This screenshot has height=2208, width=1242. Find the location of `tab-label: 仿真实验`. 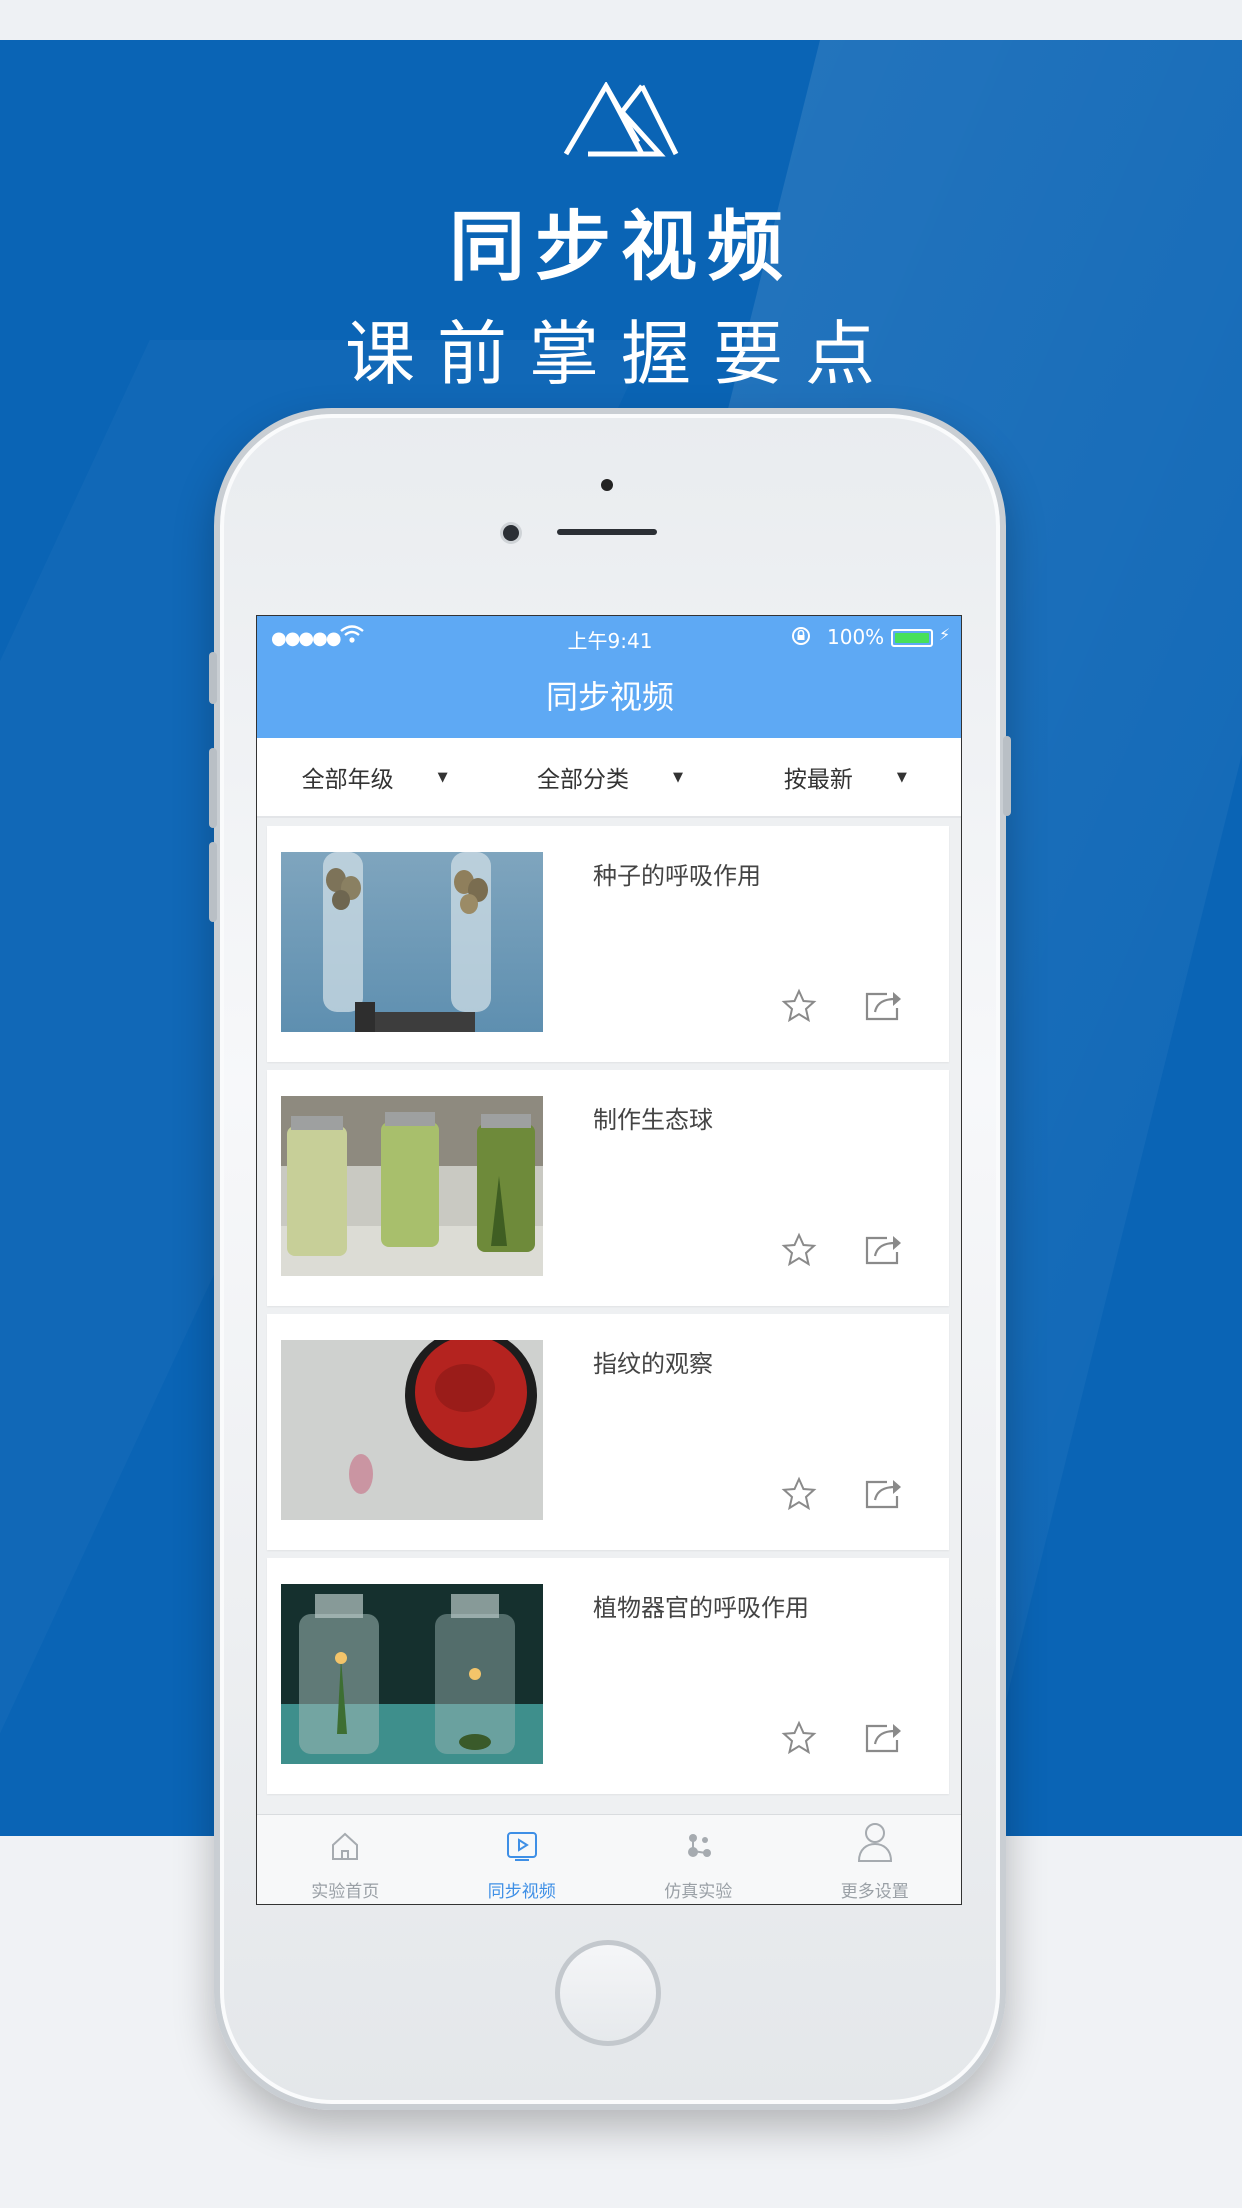

tab-label: 仿真实验 is located at coordinates (698, 1892).